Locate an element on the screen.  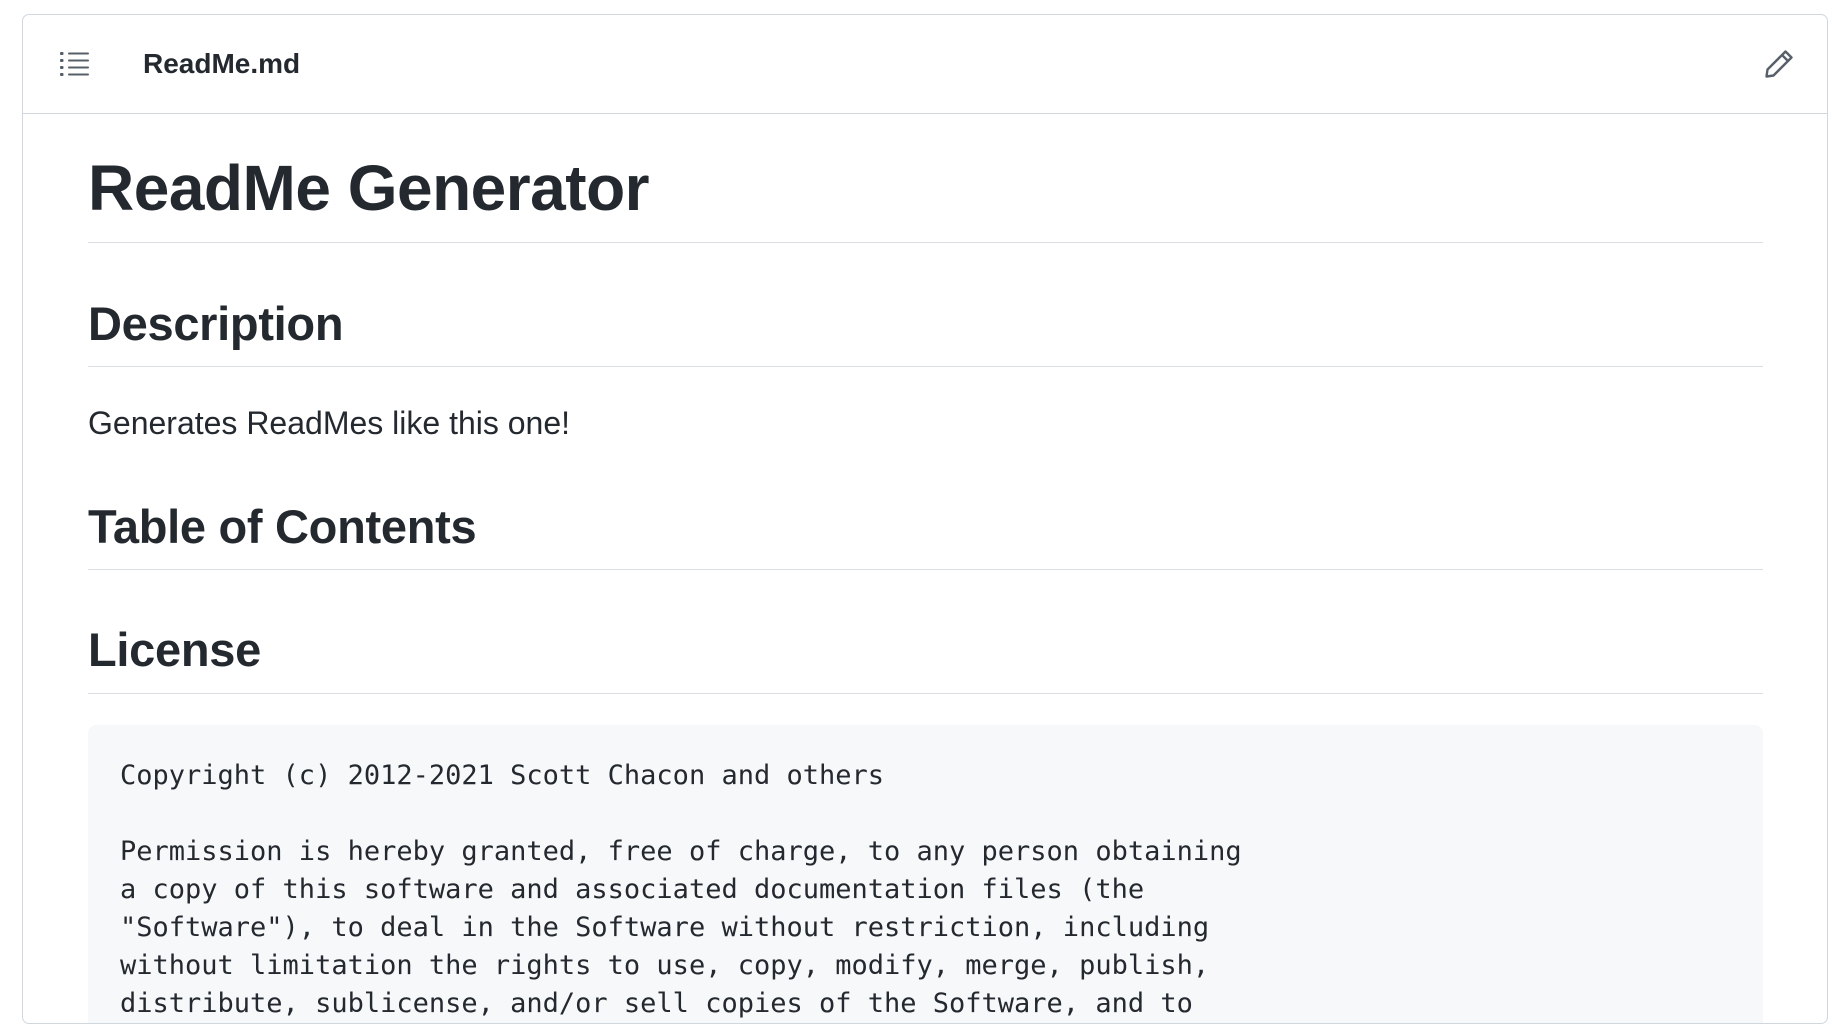
description-text: Generates ReadMes like this one! is located at coordinates (329, 422).